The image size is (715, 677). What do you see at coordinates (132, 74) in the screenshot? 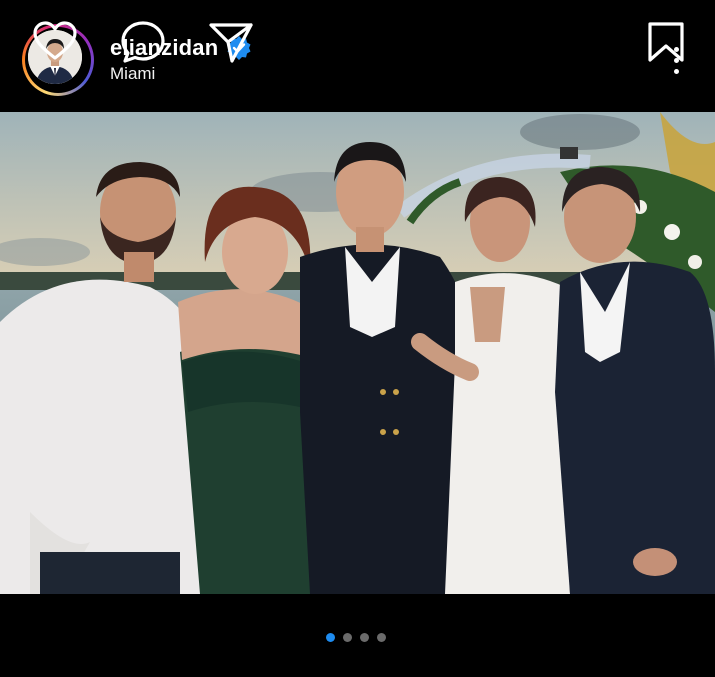
I see `location-label: Miami` at bounding box center [132, 74].